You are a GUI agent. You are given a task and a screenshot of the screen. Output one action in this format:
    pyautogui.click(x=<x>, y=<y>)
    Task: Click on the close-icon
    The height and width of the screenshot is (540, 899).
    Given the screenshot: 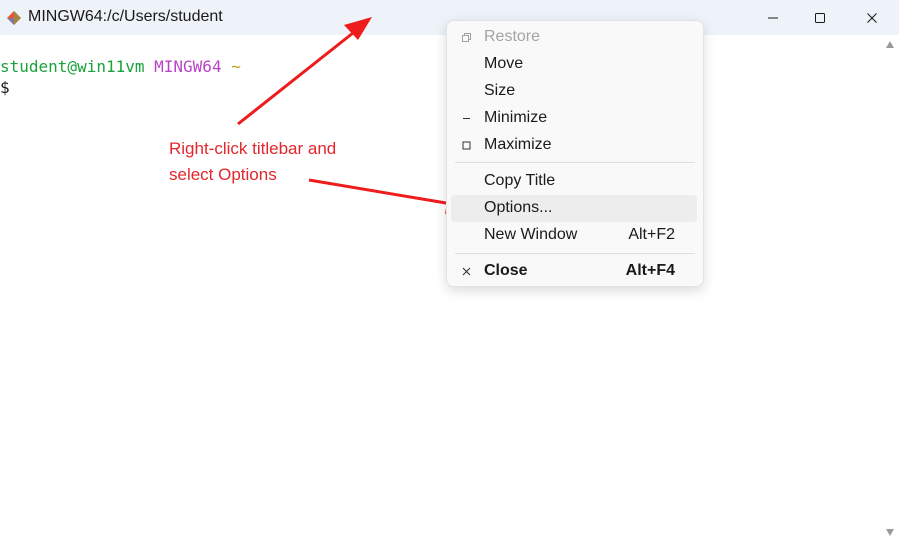 What is the action you would take?
    pyautogui.click(x=466, y=271)
    